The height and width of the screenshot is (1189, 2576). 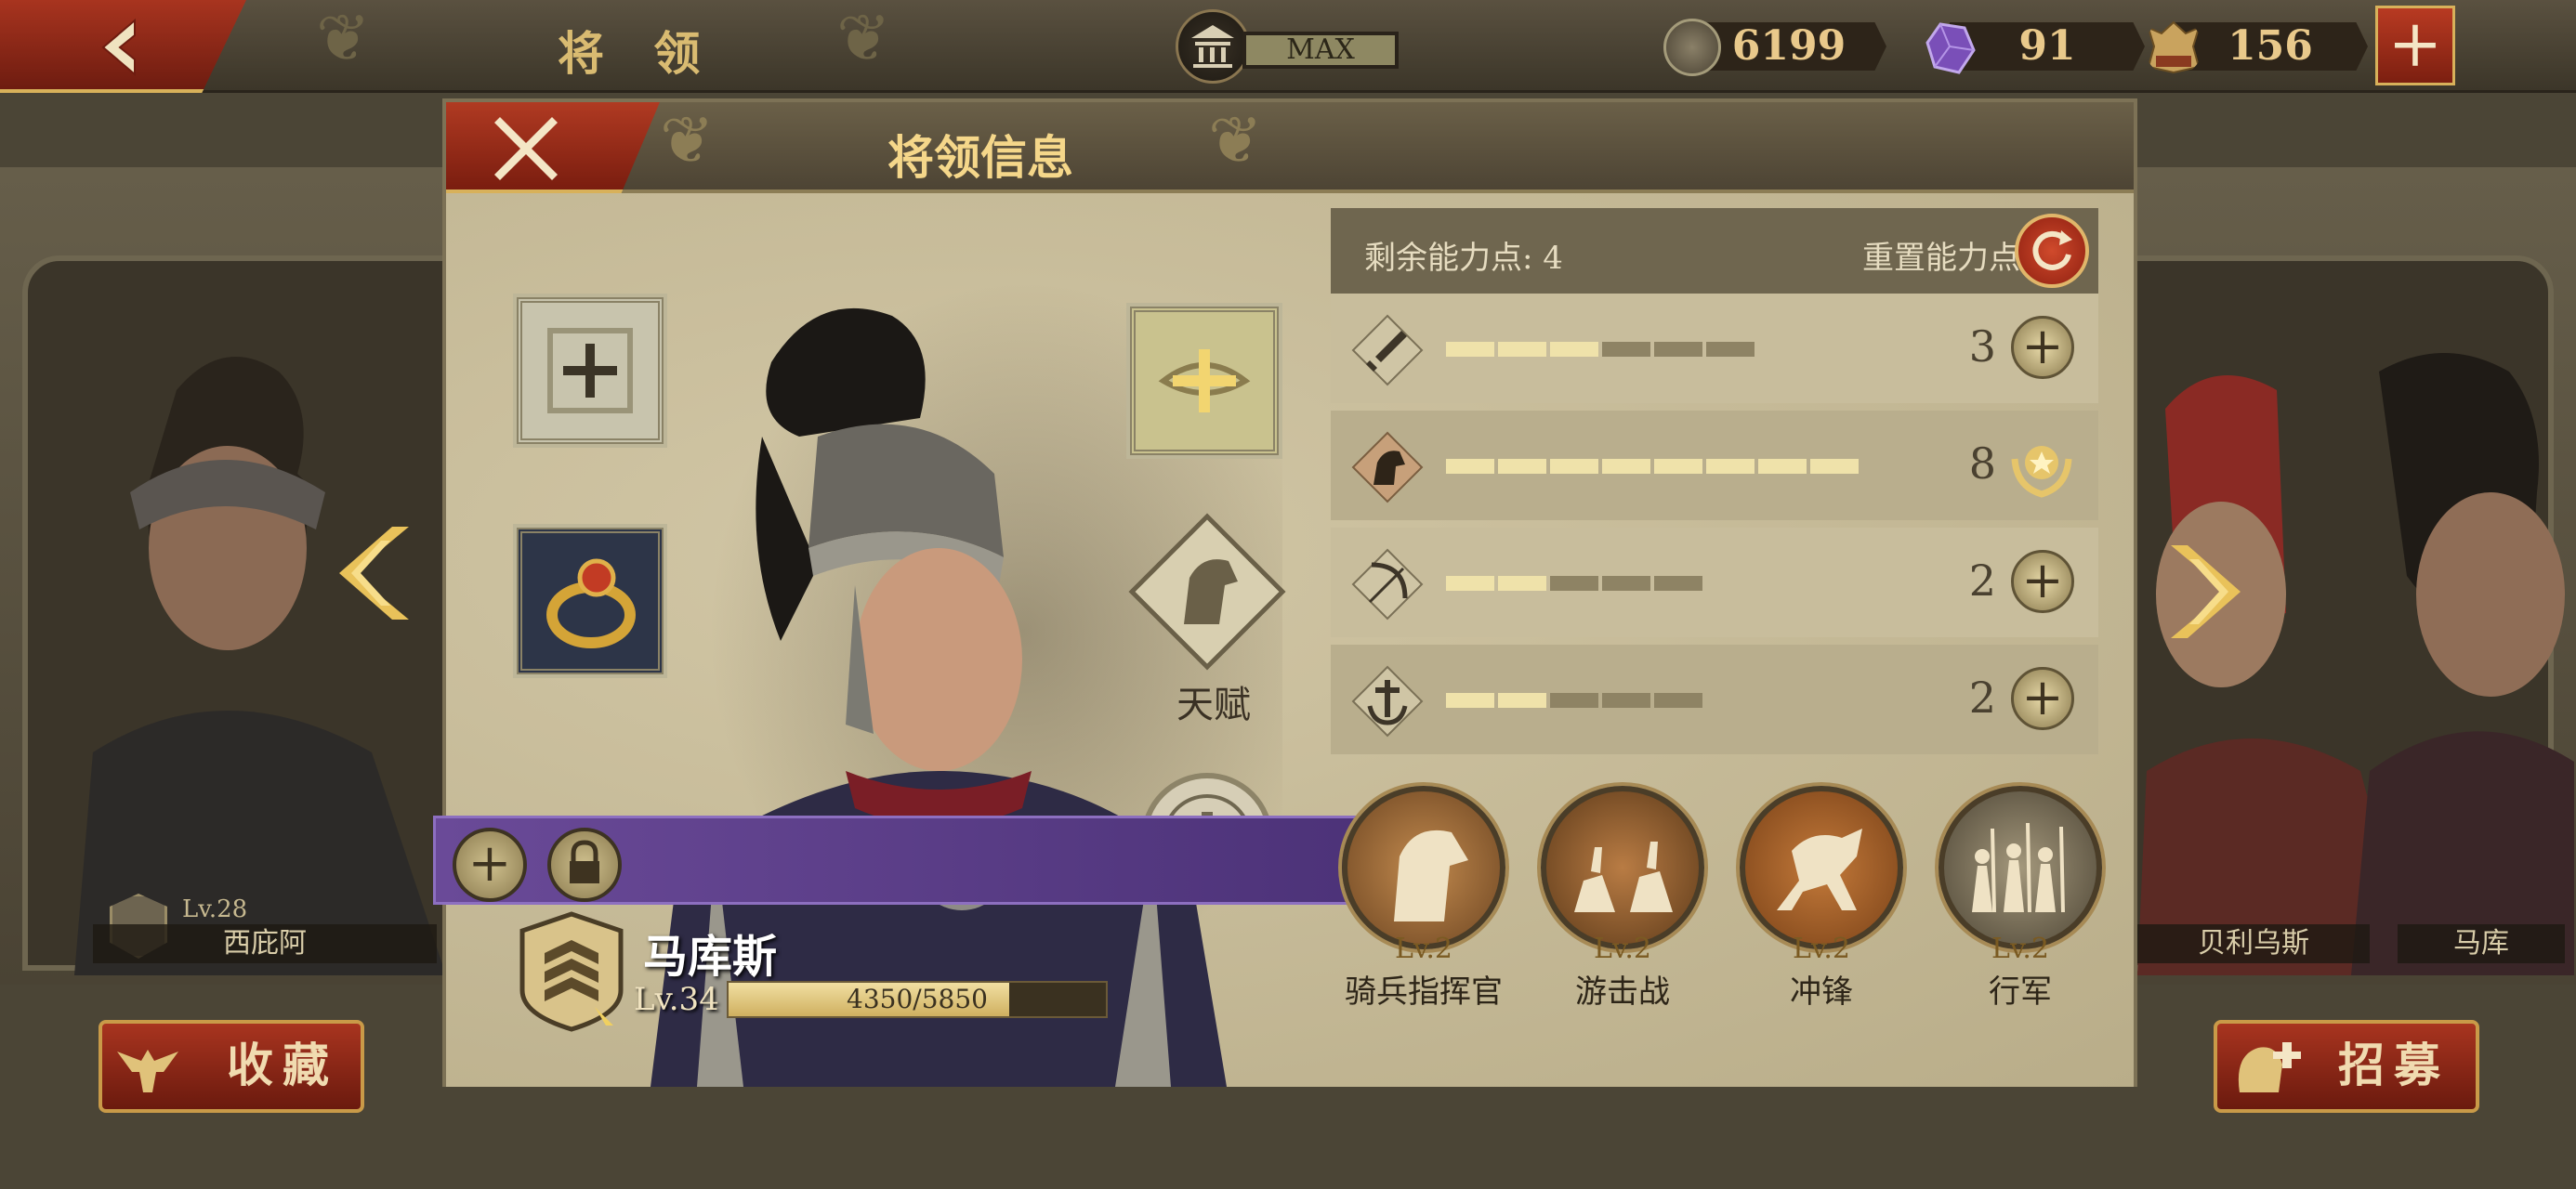 What do you see at coordinates (1622, 992) in the screenshot?
I see `skill-guerrilla-name: 游击战` at bounding box center [1622, 992].